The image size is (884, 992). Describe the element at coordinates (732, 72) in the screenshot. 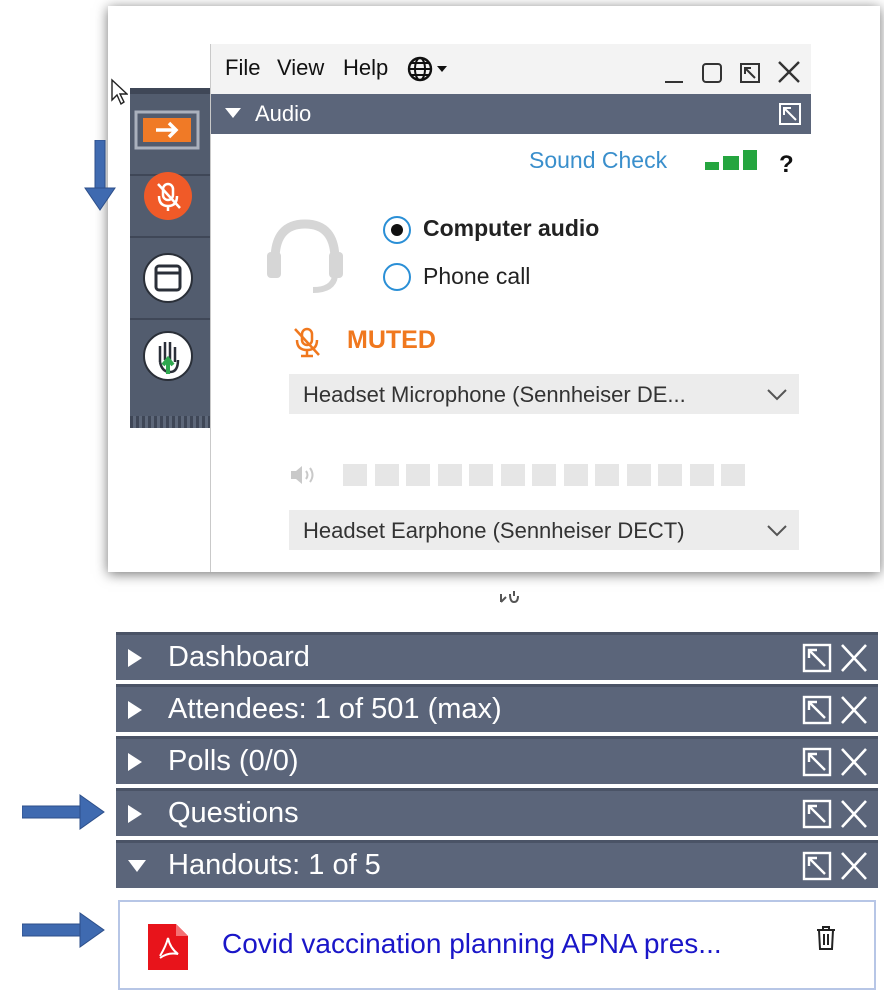

I see `window-controls` at that location.